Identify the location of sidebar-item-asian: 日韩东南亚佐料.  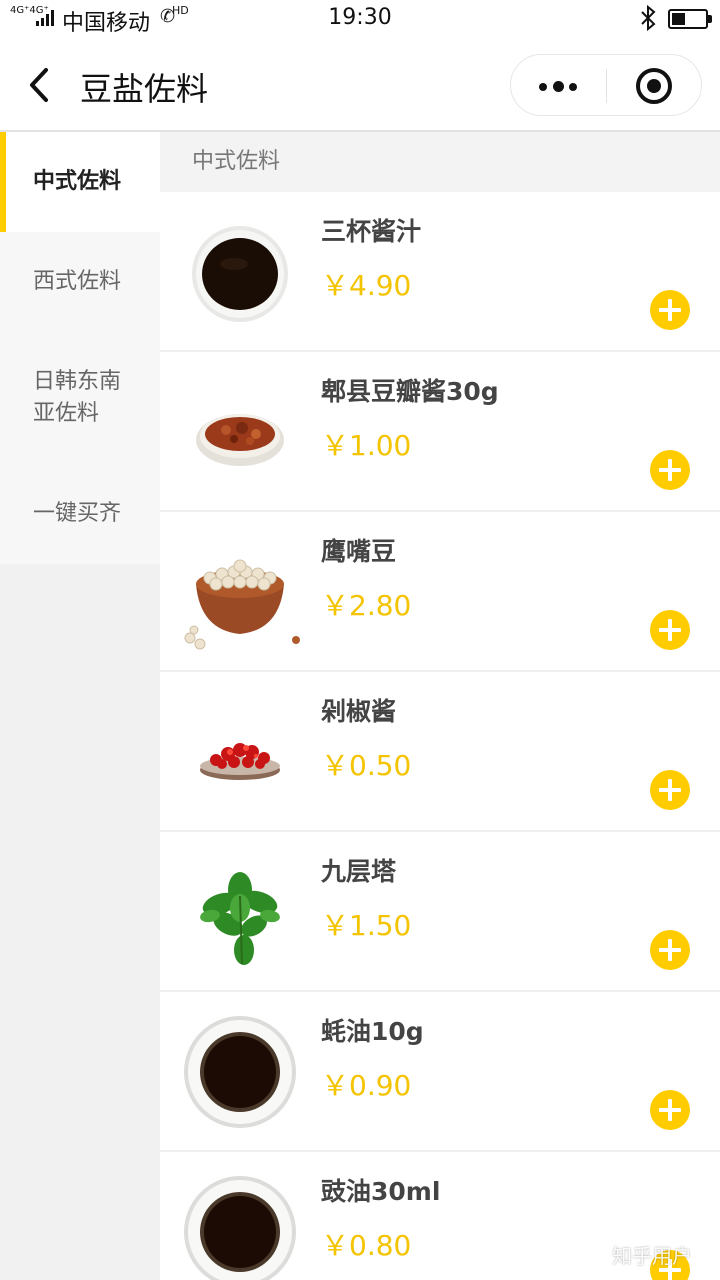
(80, 398).